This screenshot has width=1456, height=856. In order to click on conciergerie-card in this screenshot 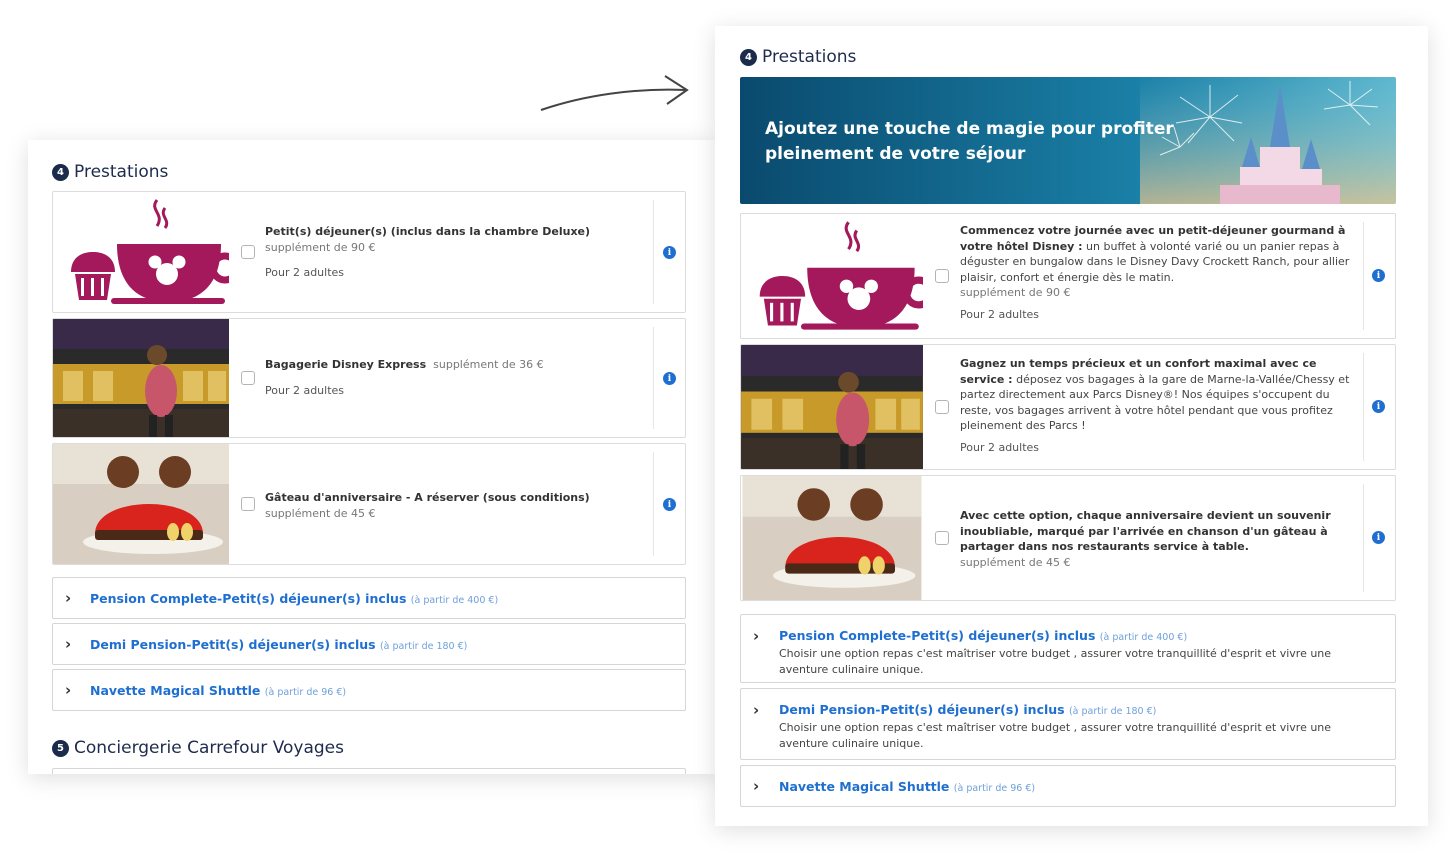, I will do `click(369, 771)`.